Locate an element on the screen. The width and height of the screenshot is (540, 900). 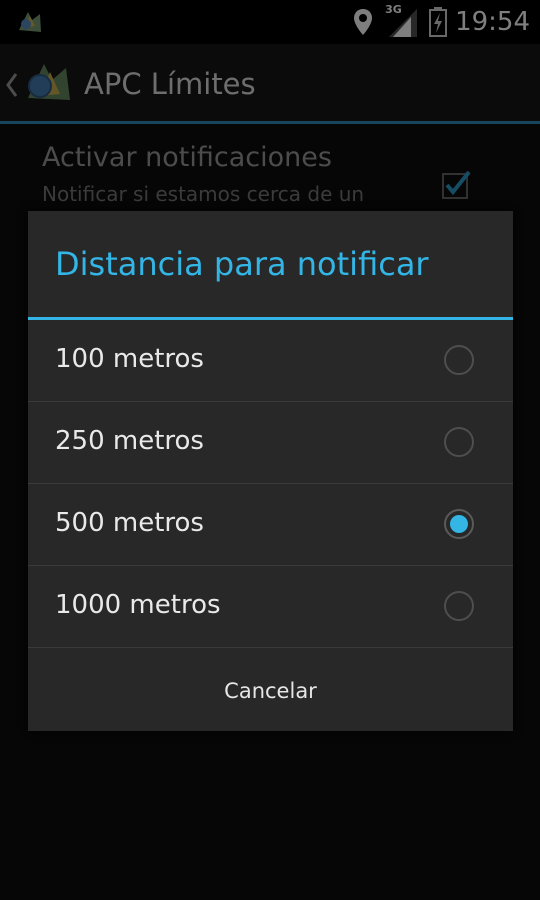
option-label: 100 metros is located at coordinates (129, 359).